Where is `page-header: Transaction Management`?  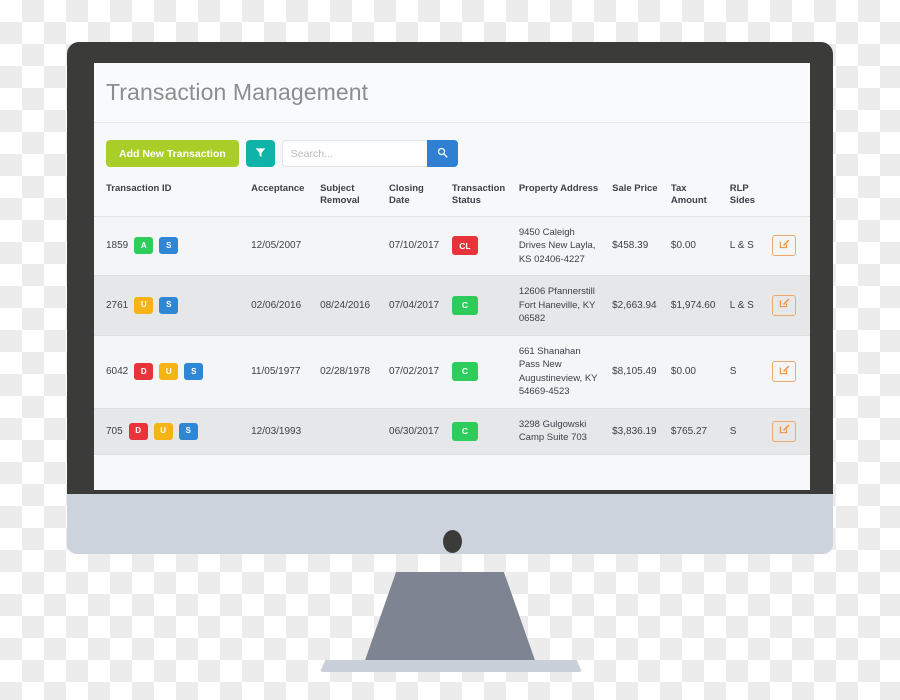
page-header: Transaction Management is located at coordinates (452, 93).